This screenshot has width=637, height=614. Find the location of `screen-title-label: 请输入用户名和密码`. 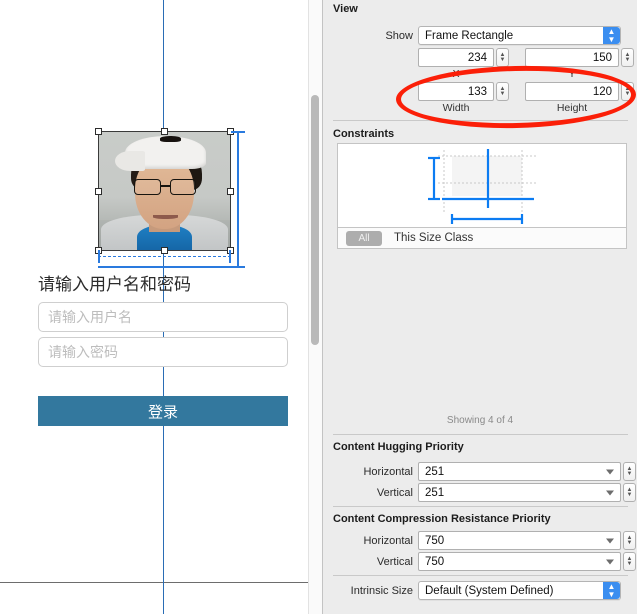

screen-title-label: 请输入用户名和密码 is located at coordinates (114, 285).